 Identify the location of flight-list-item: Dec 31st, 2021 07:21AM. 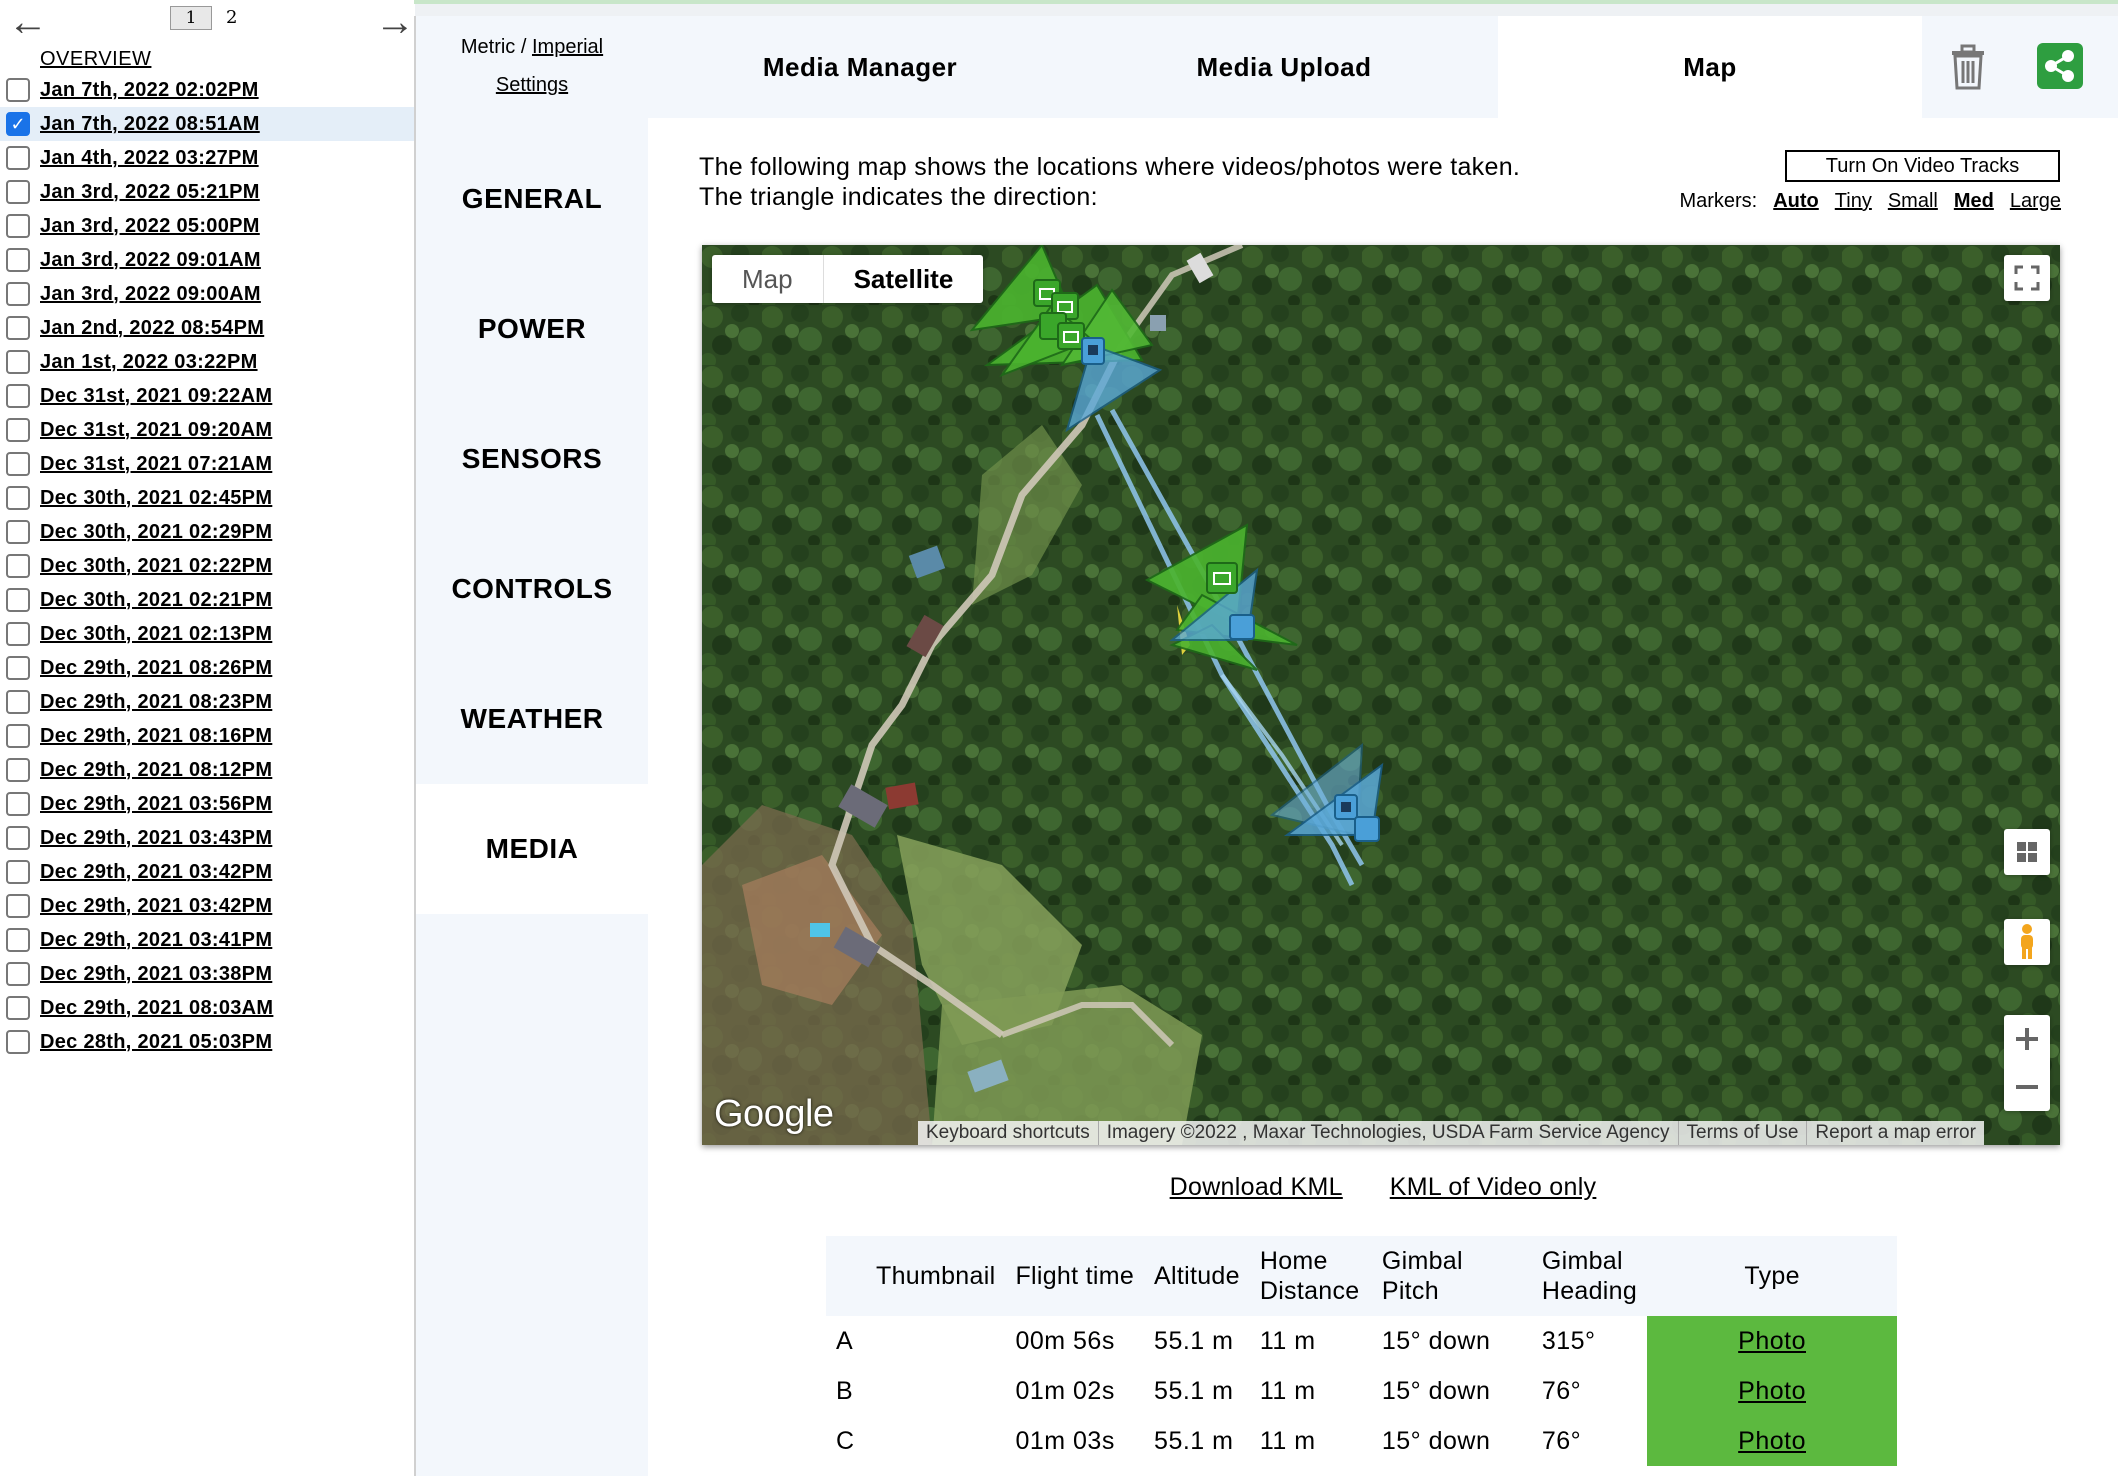
(207, 464).